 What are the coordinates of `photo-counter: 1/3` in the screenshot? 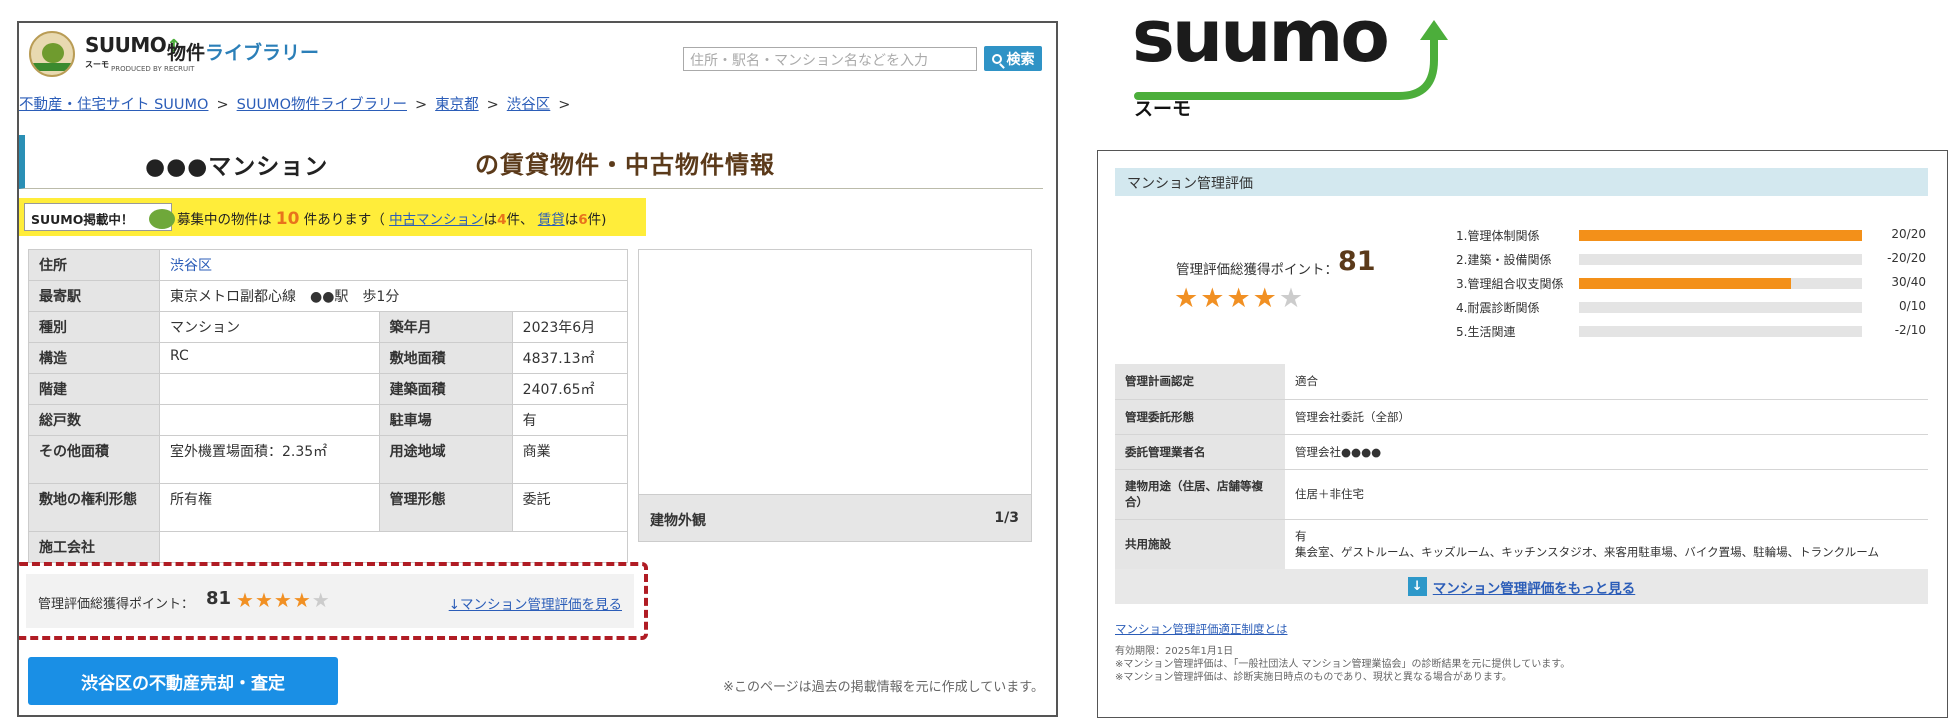 It's located at (1006, 518).